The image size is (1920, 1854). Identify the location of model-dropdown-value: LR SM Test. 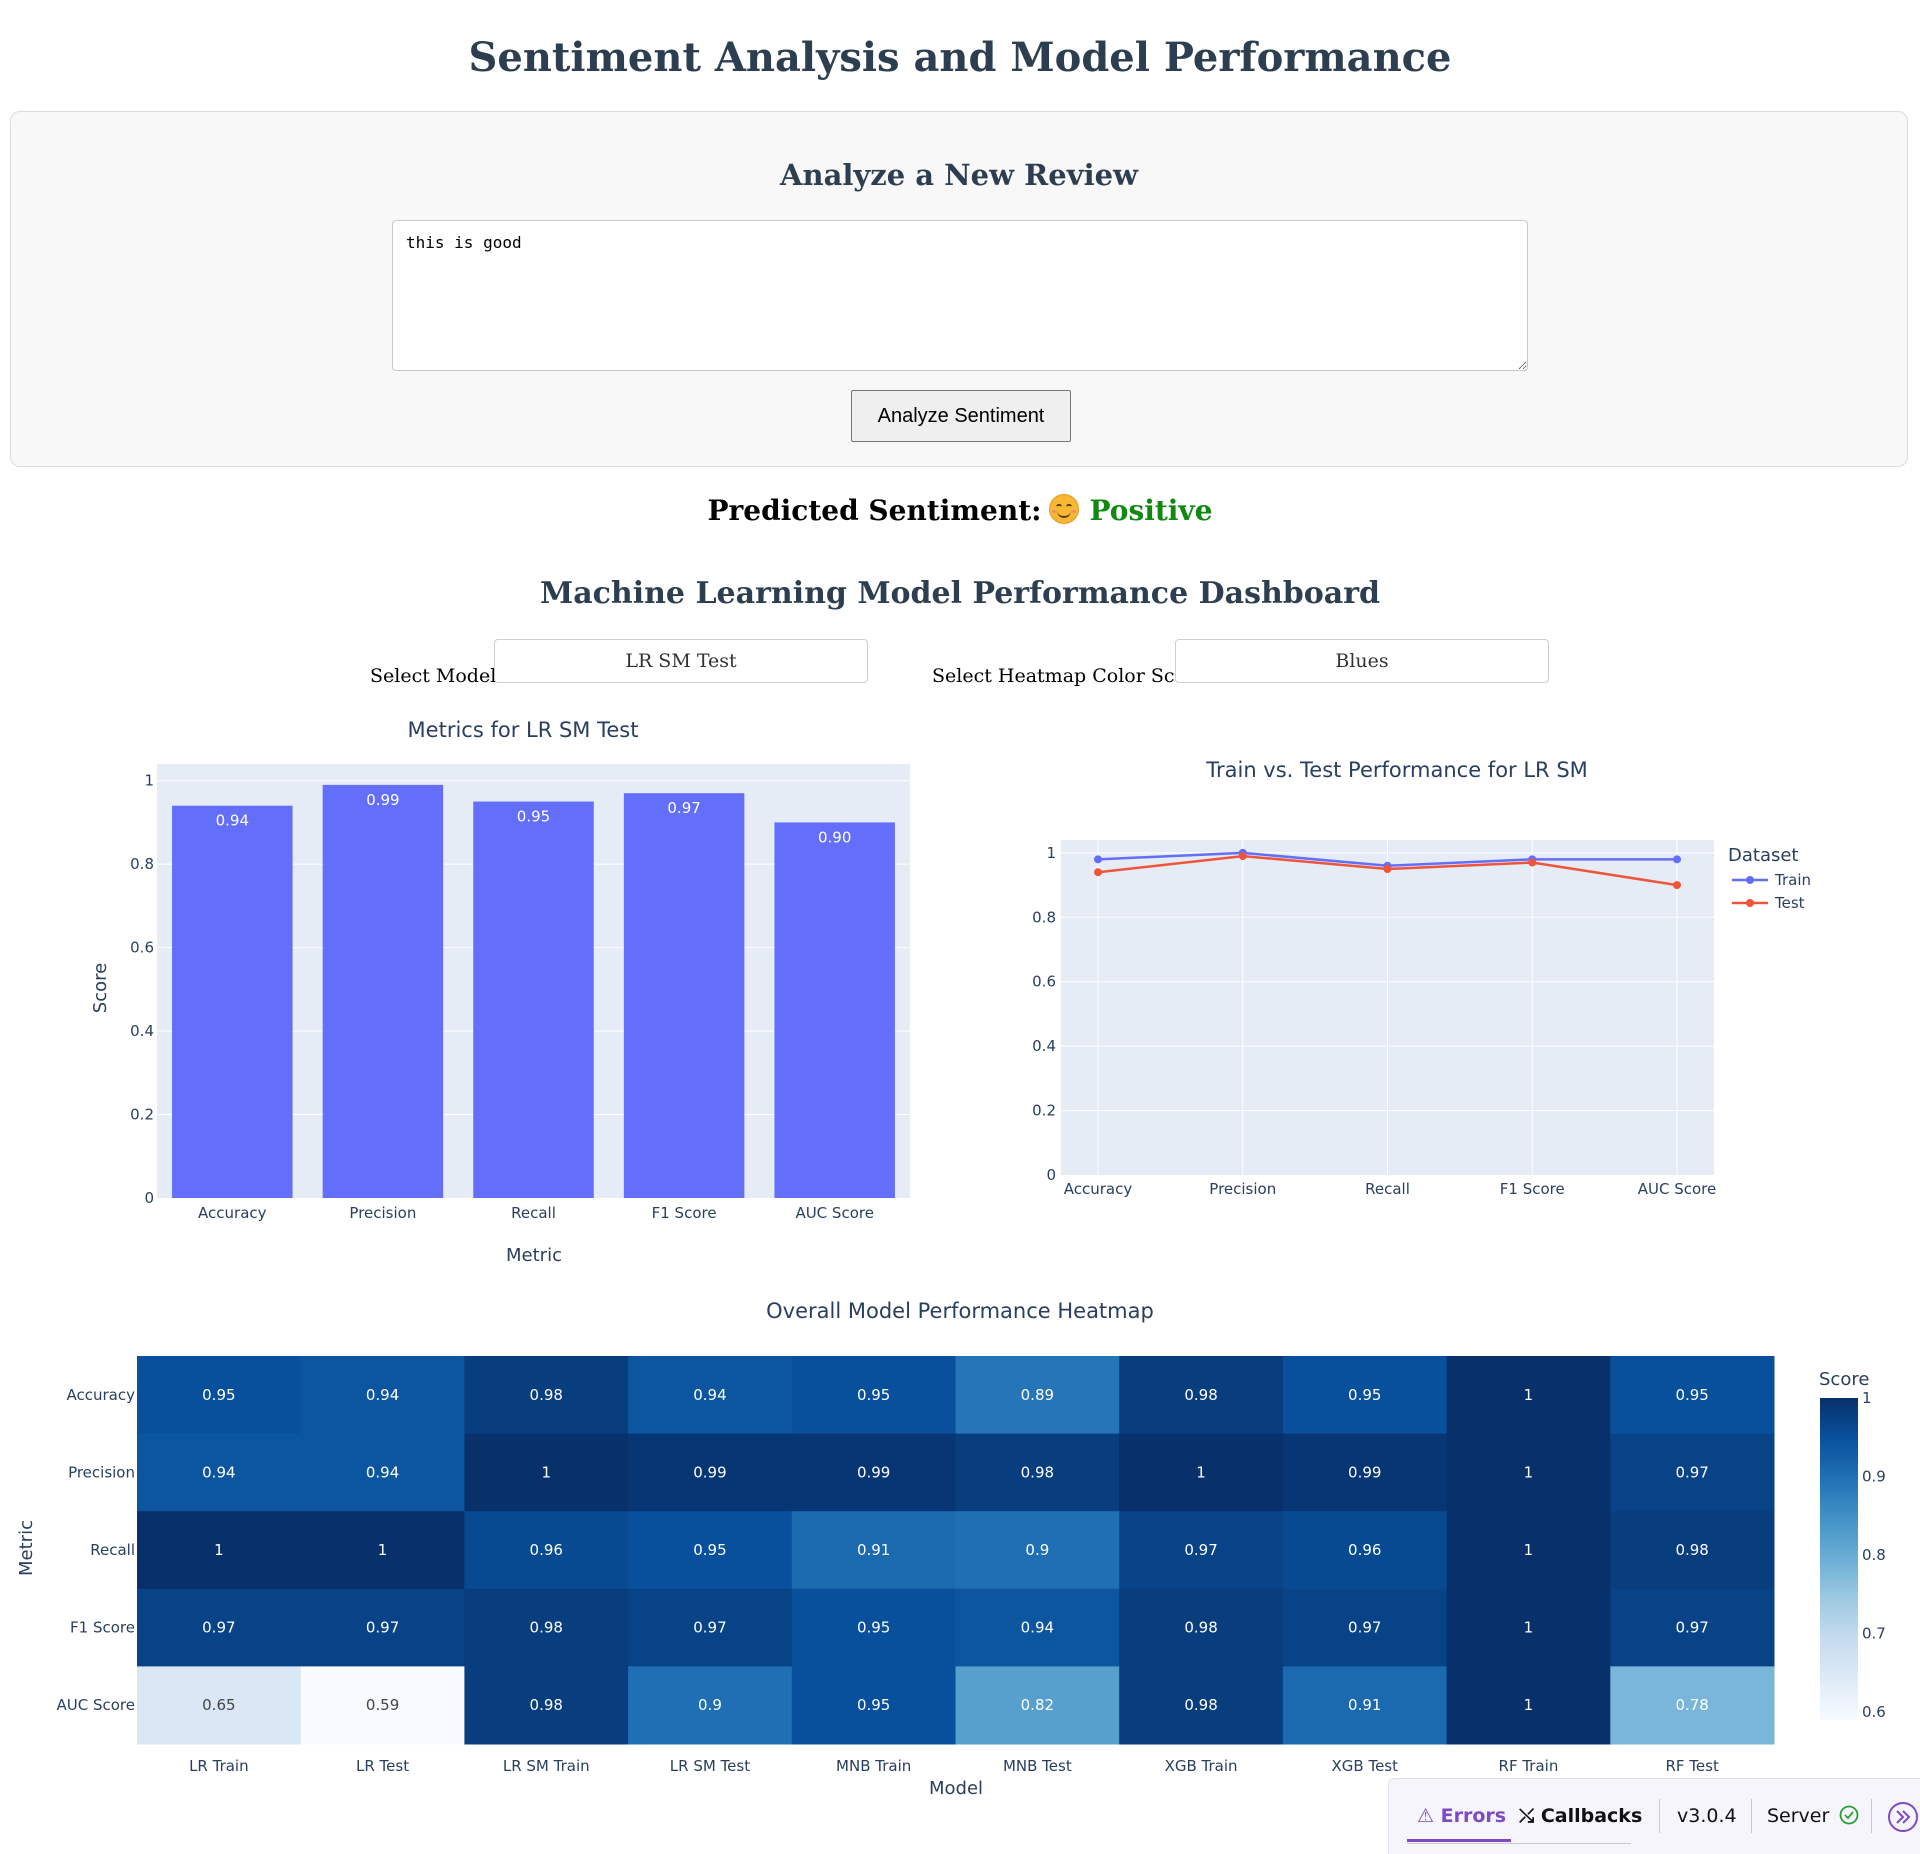
(681, 661).